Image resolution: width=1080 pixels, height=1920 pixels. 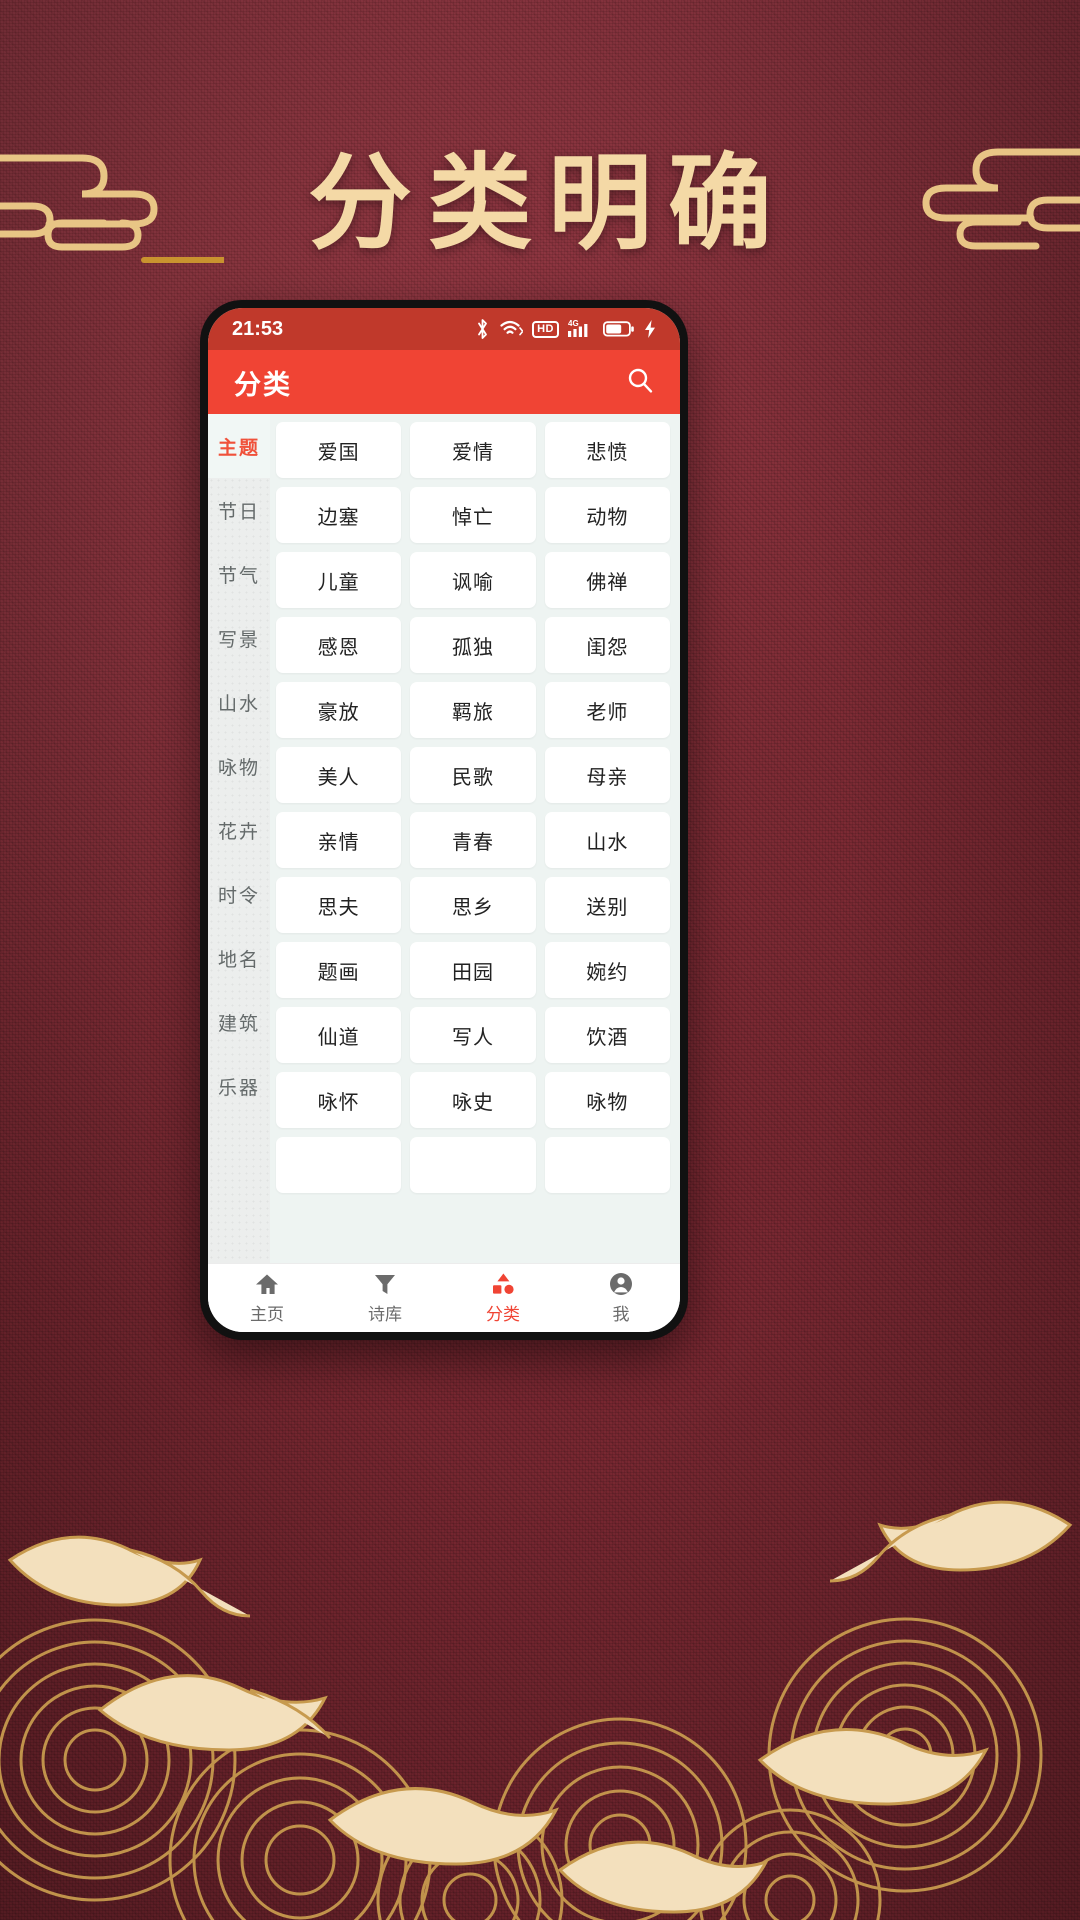 What do you see at coordinates (338, 1037) in the screenshot?
I see `category-chip-label: 仙道` at bounding box center [338, 1037].